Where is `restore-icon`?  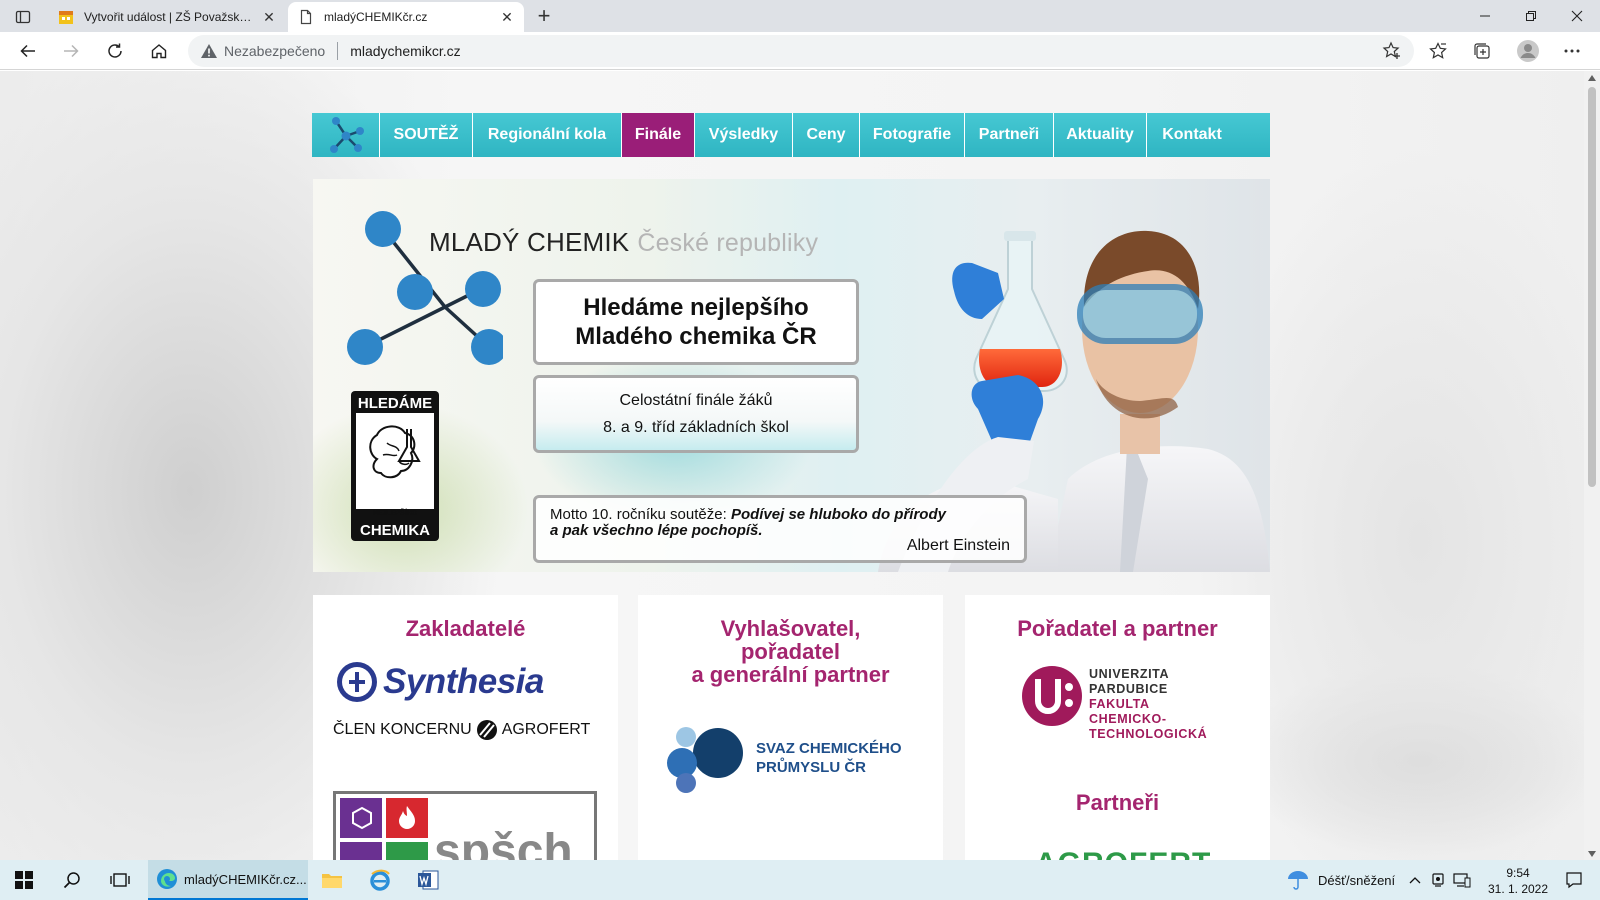
restore-icon is located at coordinates (1531, 16).